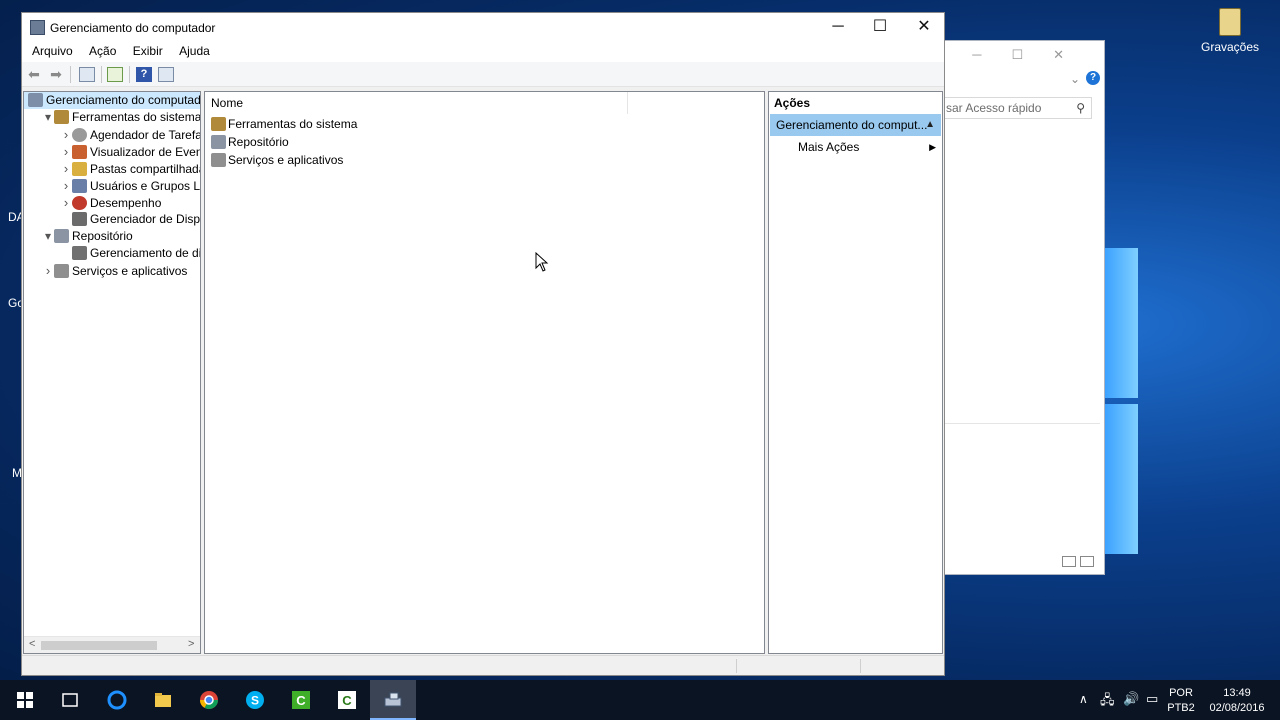  What do you see at coordinates (99, 645) in the screenshot?
I see `scrollbar-thumb` at bounding box center [99, 645].